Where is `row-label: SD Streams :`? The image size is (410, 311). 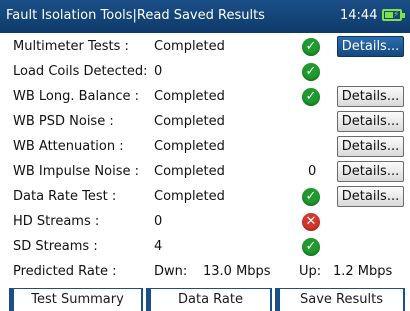
row-label: SD Streams : is located at coordinates (55, 246).